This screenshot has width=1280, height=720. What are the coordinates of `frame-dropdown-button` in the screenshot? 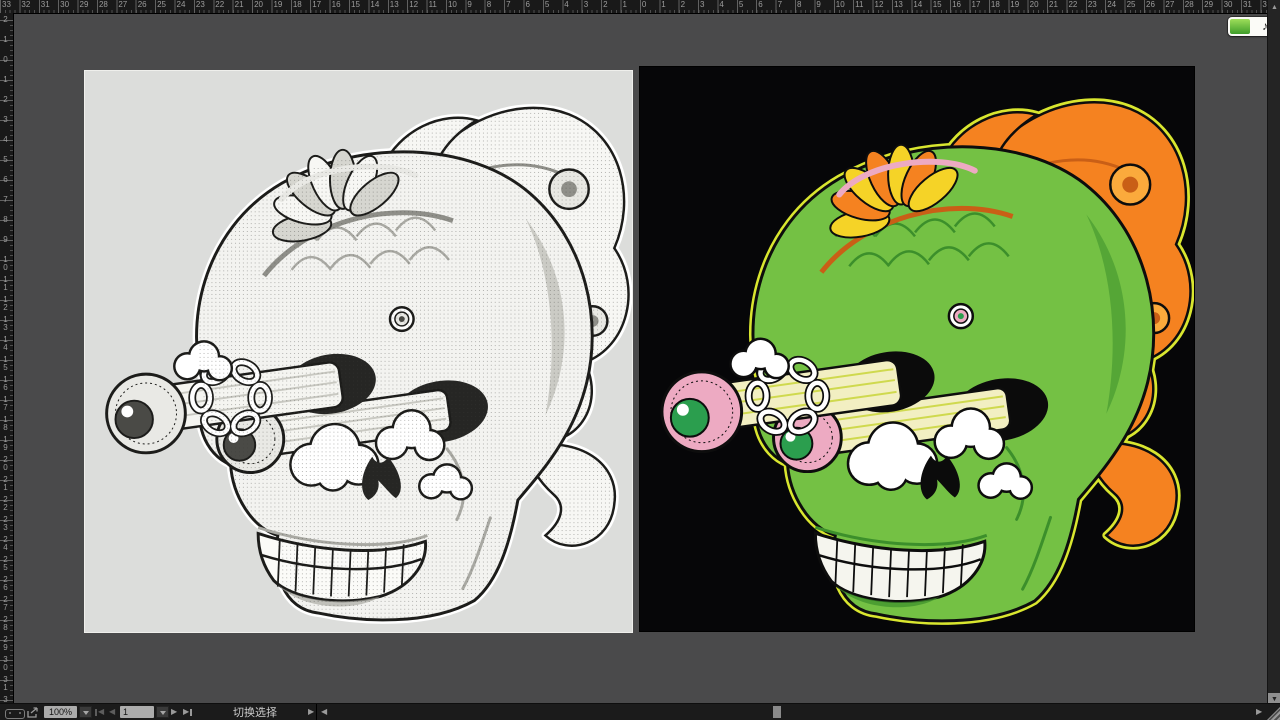 It's located at (162, 712).